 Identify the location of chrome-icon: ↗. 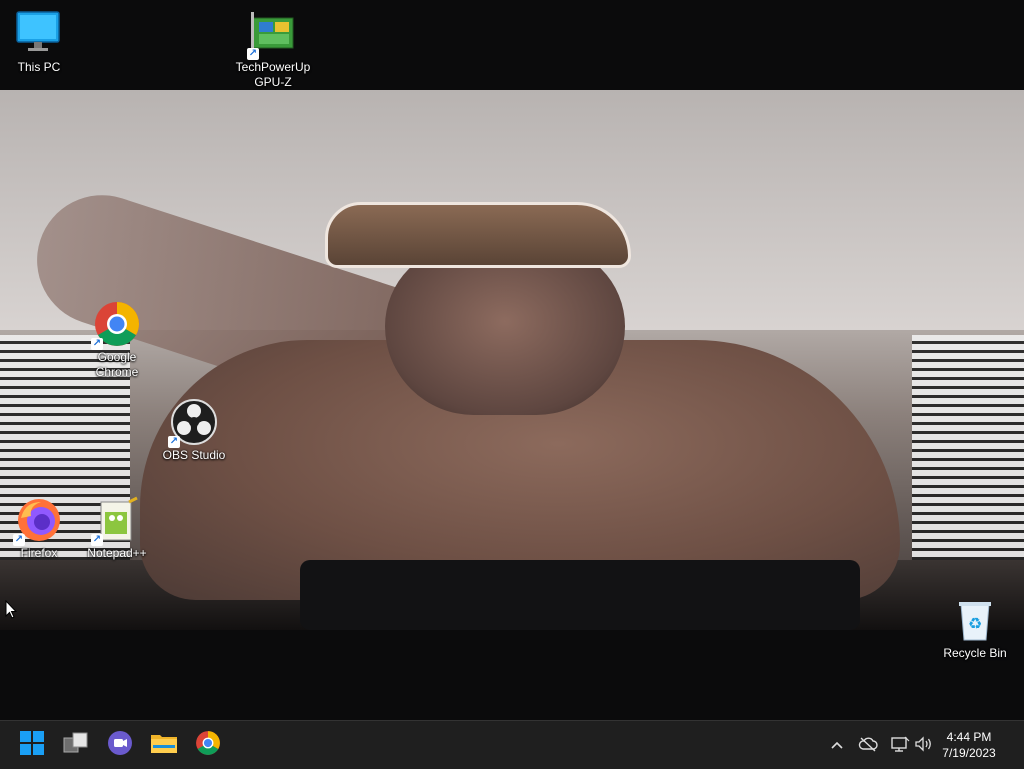
(116, 325).